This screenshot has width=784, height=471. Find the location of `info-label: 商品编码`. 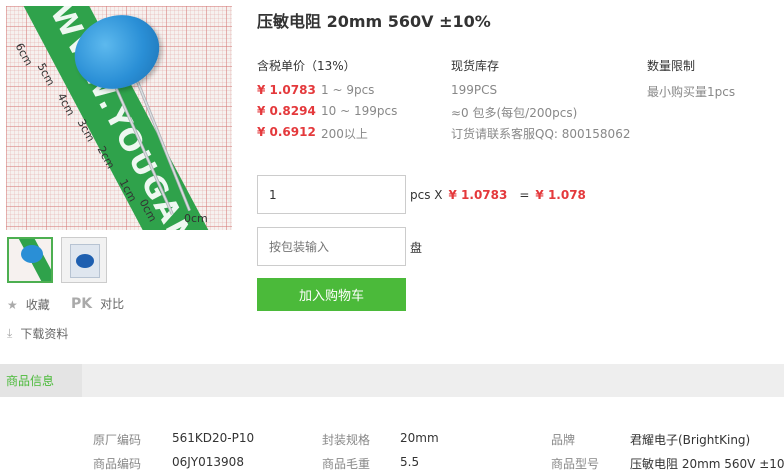

info-label: 商品编码 is located at coordinates (117, 464).